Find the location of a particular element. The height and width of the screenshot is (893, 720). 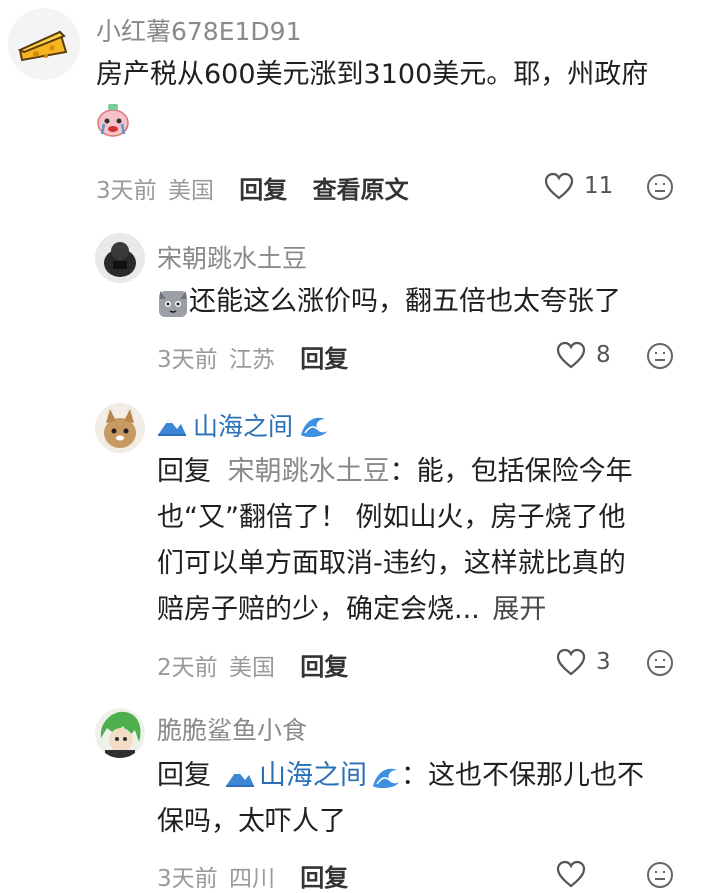

comment-line: 回复 山海之间 ：这也不保那儿也不 is located at coordinates (400, 776).